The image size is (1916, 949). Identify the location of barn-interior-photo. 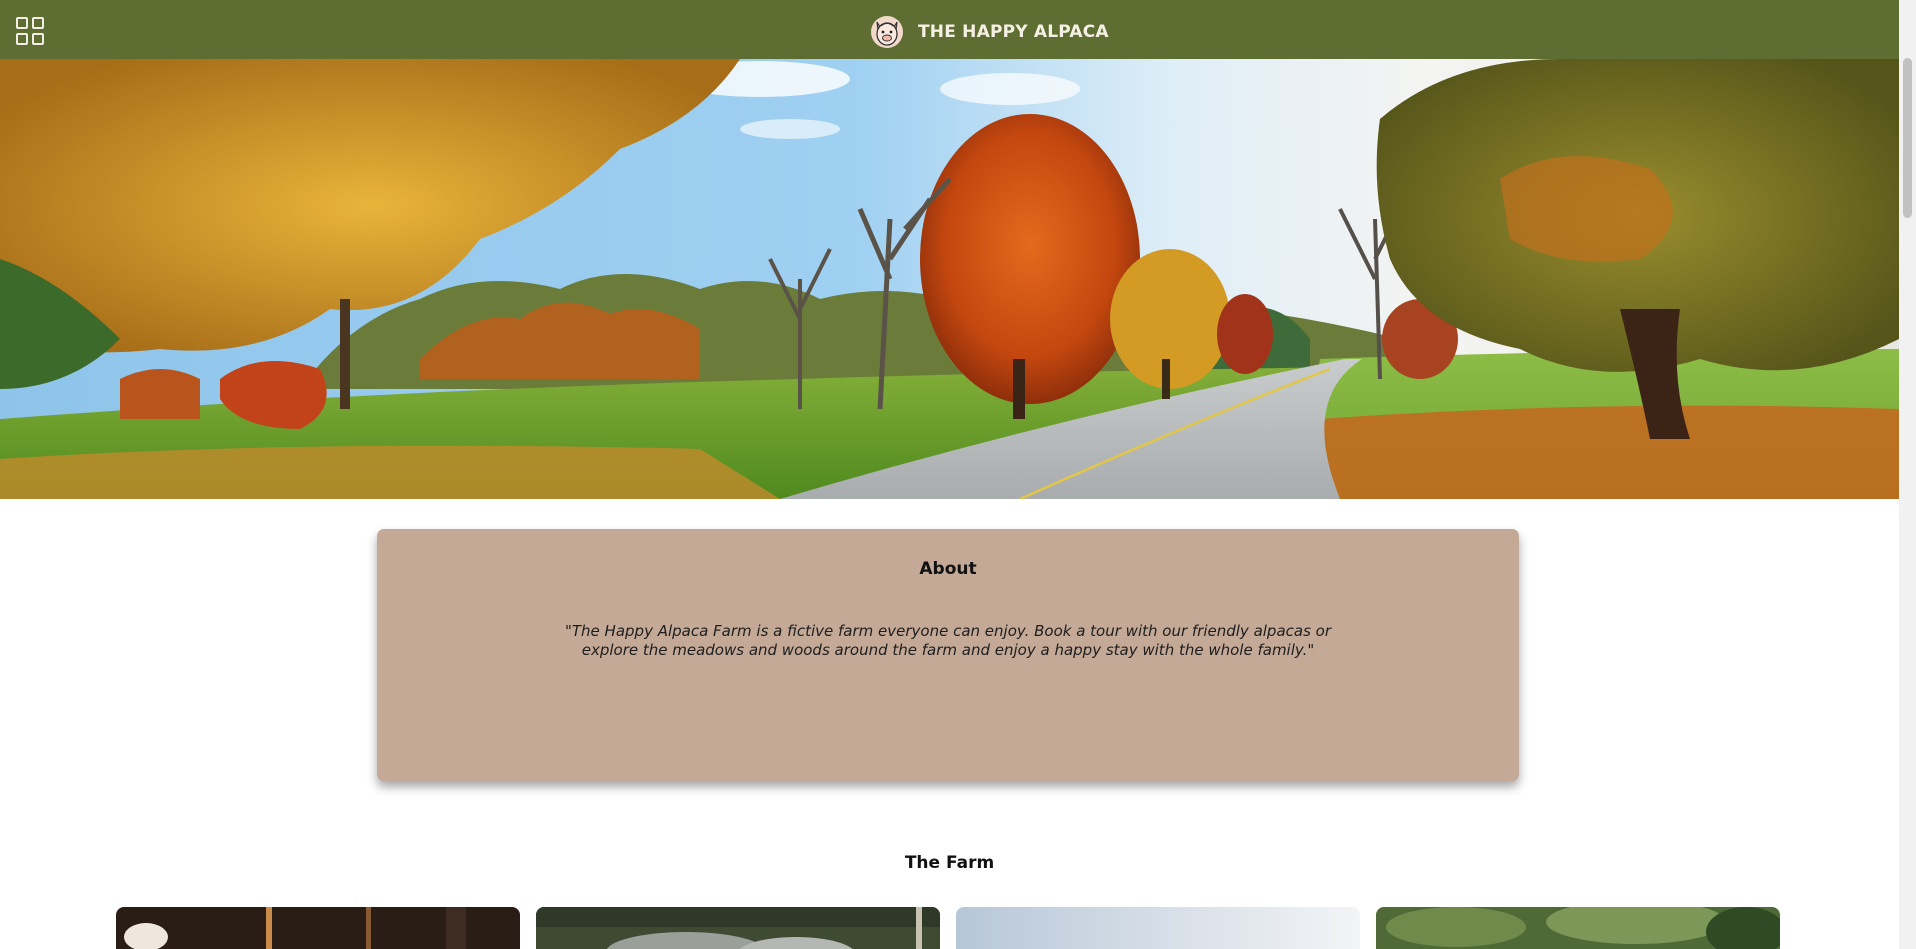
(318, 928).